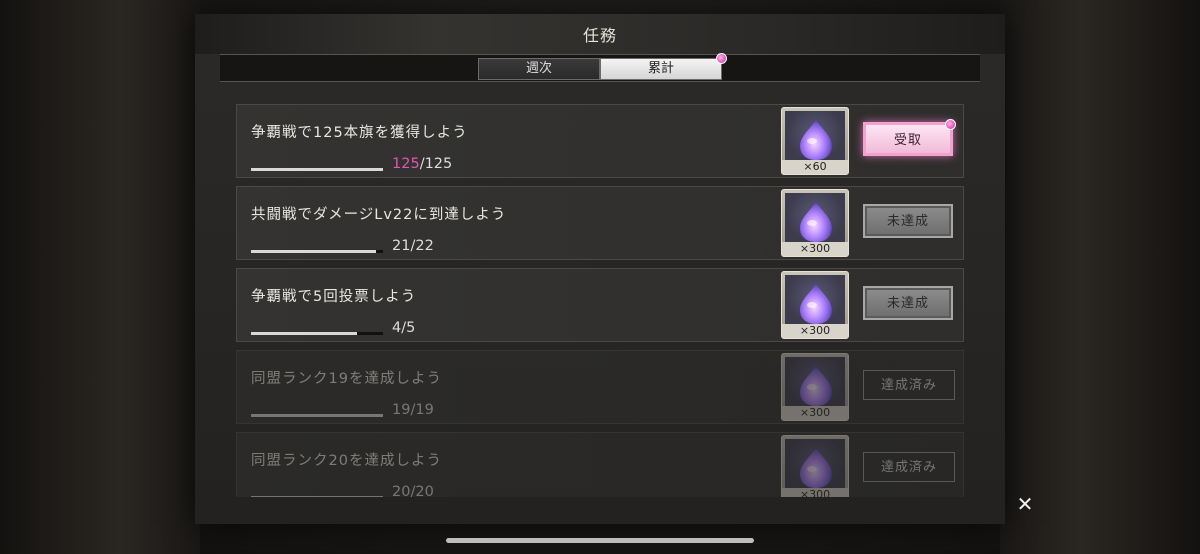  I want to click on progress-count: 21/22, so click(413, 246).